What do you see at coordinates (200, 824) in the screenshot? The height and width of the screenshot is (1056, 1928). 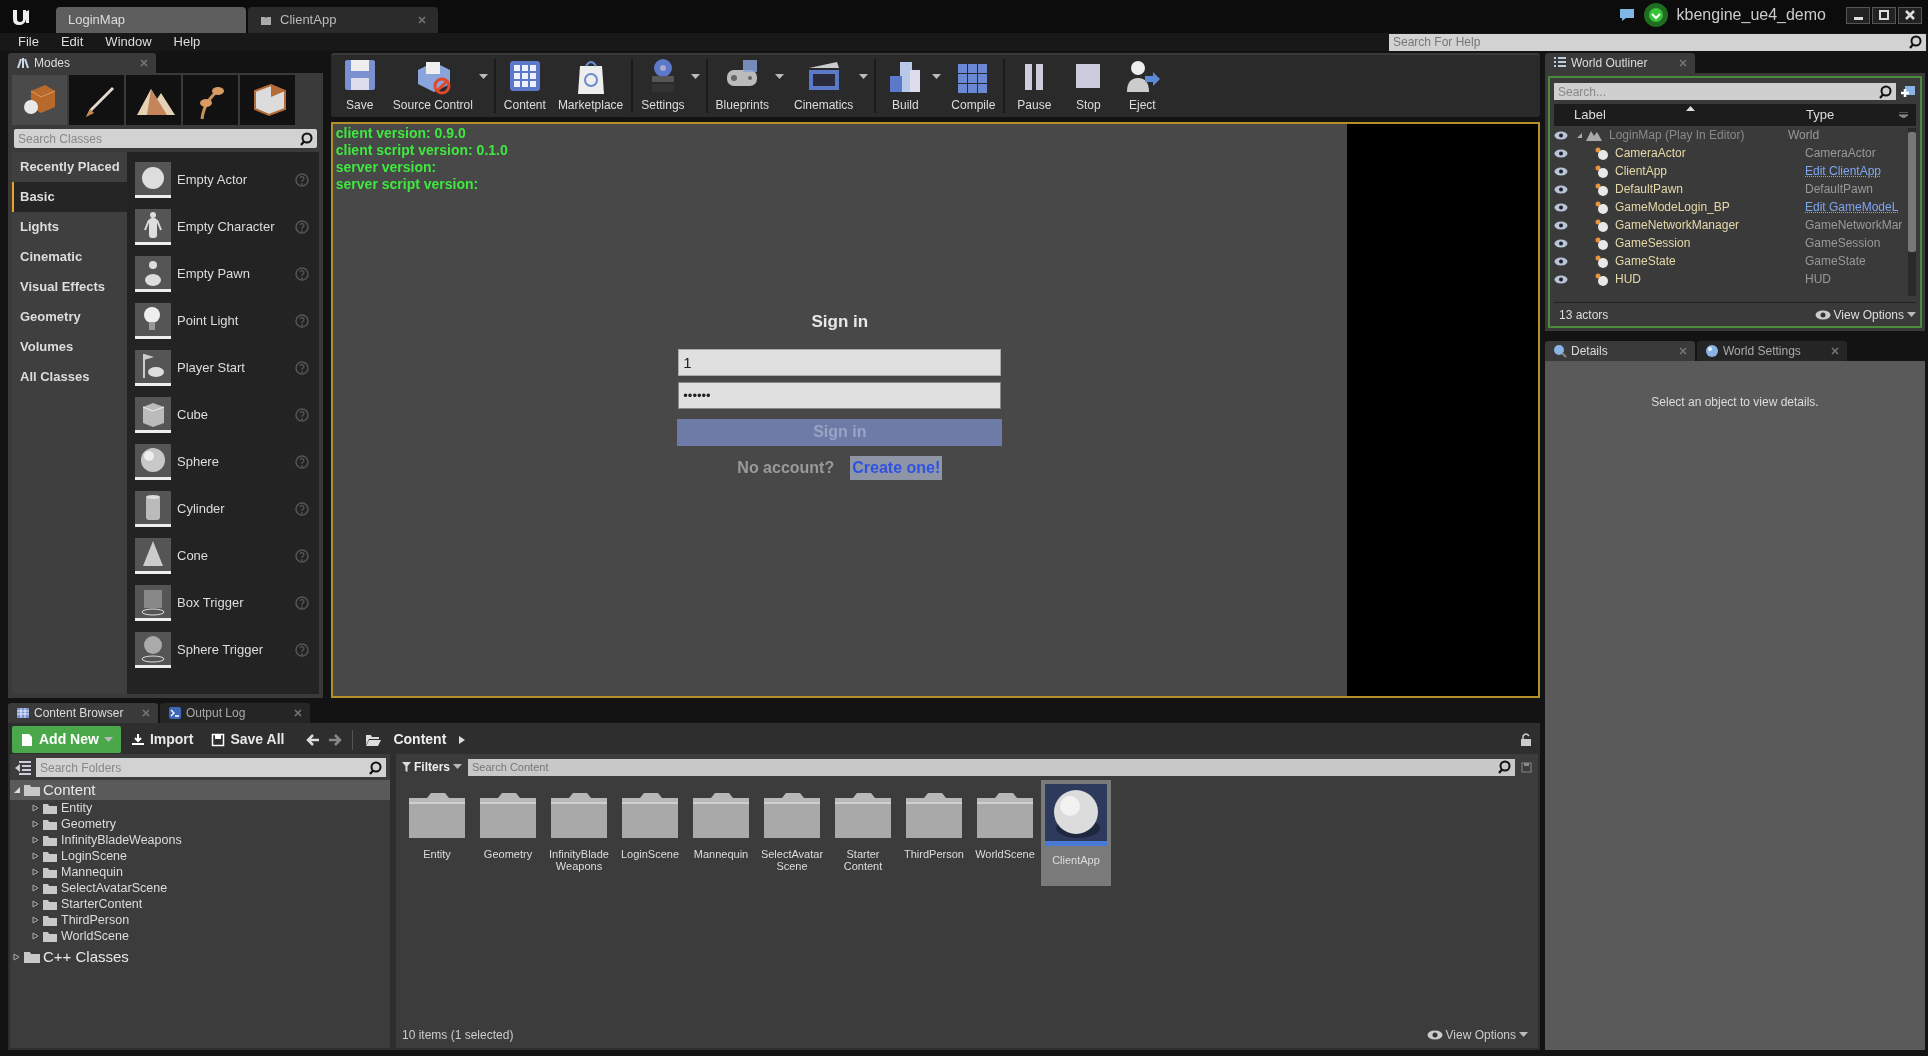 I see `folder-tree-item: Geometry` at bounding box center [200, 824].